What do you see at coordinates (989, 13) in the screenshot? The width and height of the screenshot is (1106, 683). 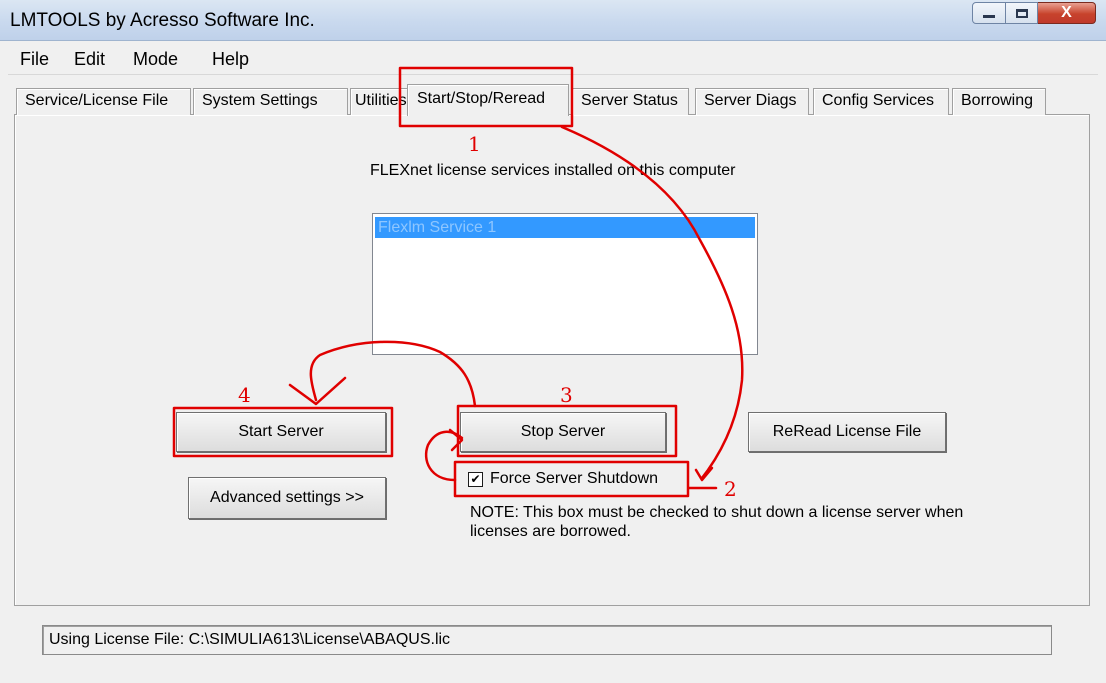 I see `minimize-button` at bounding box center [989, 13].